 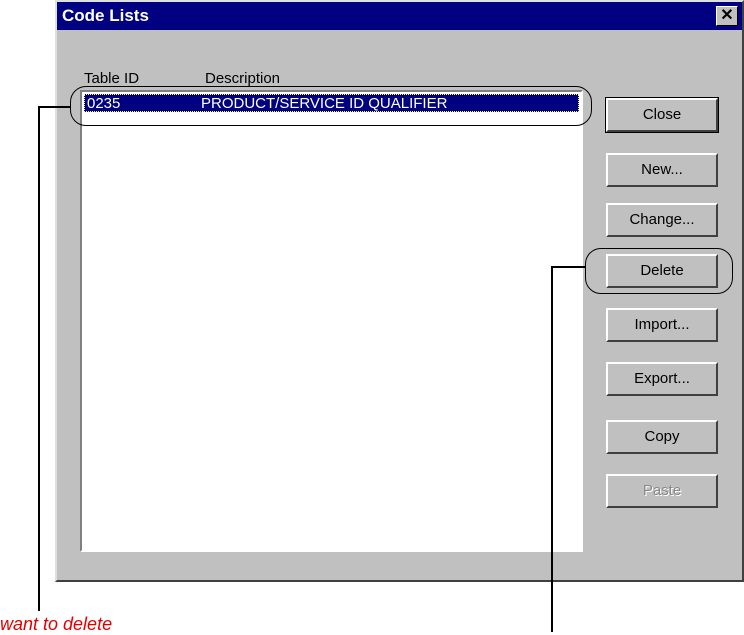 I want to click on close-button: Close, so click(x=662, y=115).